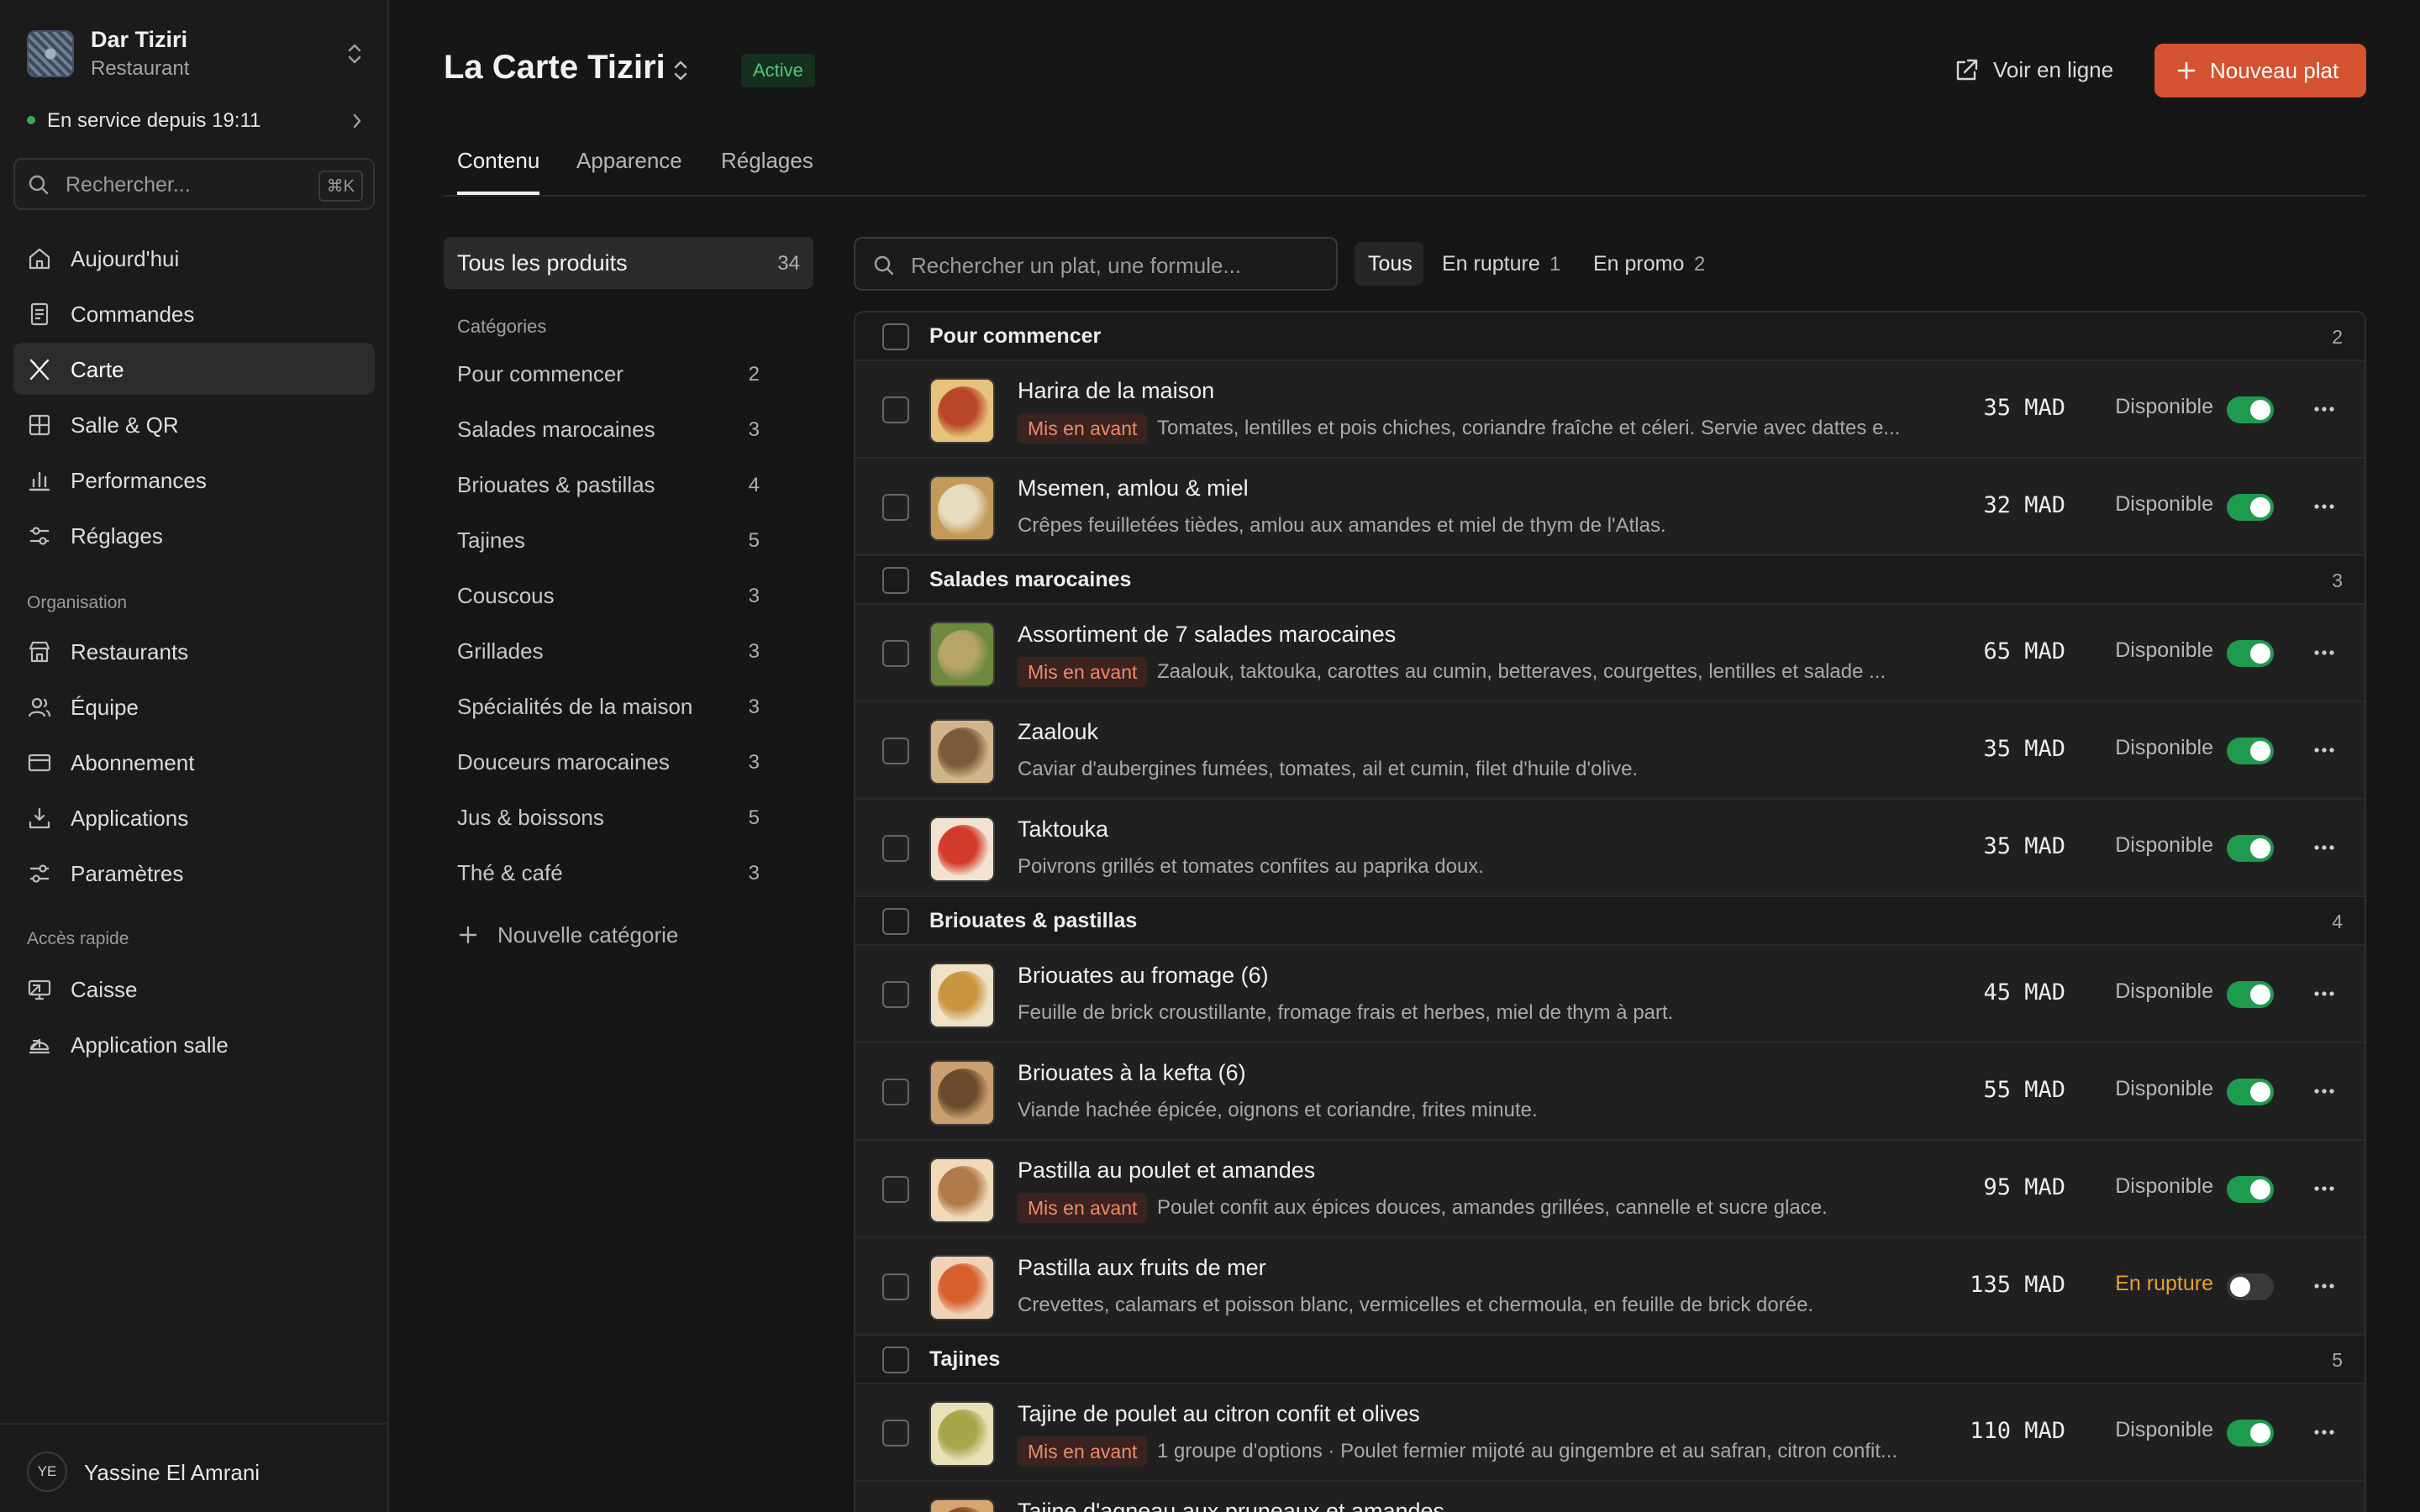  Describe the element at coordinates (498, 171) in the screenshot. I see `tab-content: Contenu` at that location.